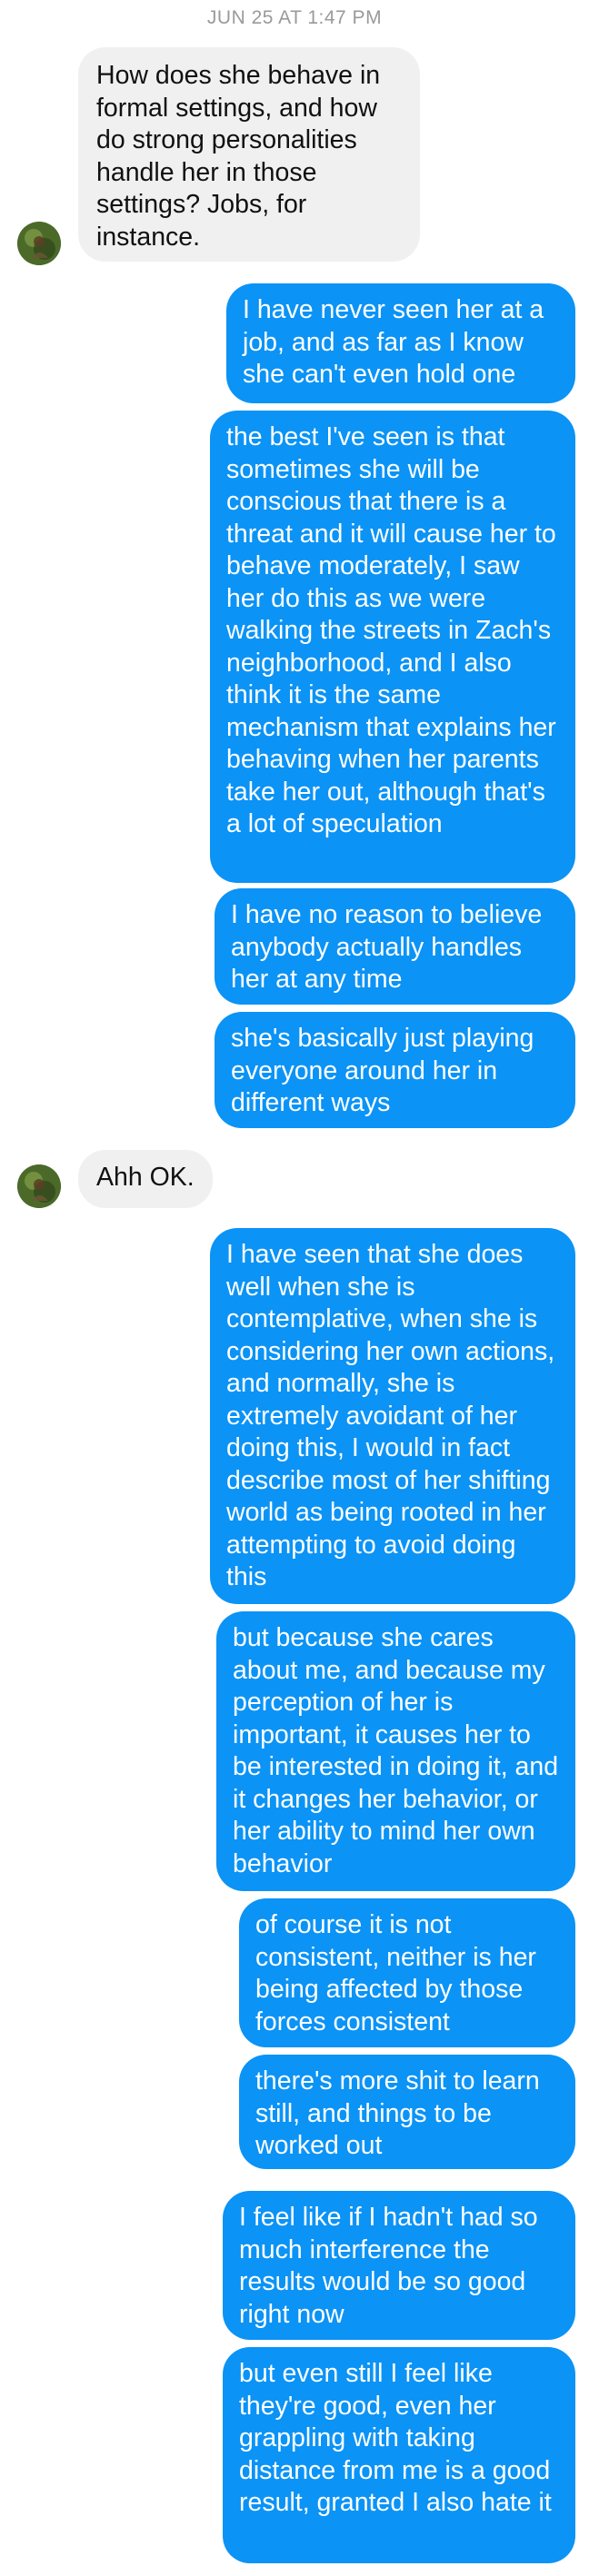  What do you see at coordinates (294, 17) in the screenshot?
I see `thread-timestamp: JUN 25 AT 1:47 PM` at bounding box center [294, 17].